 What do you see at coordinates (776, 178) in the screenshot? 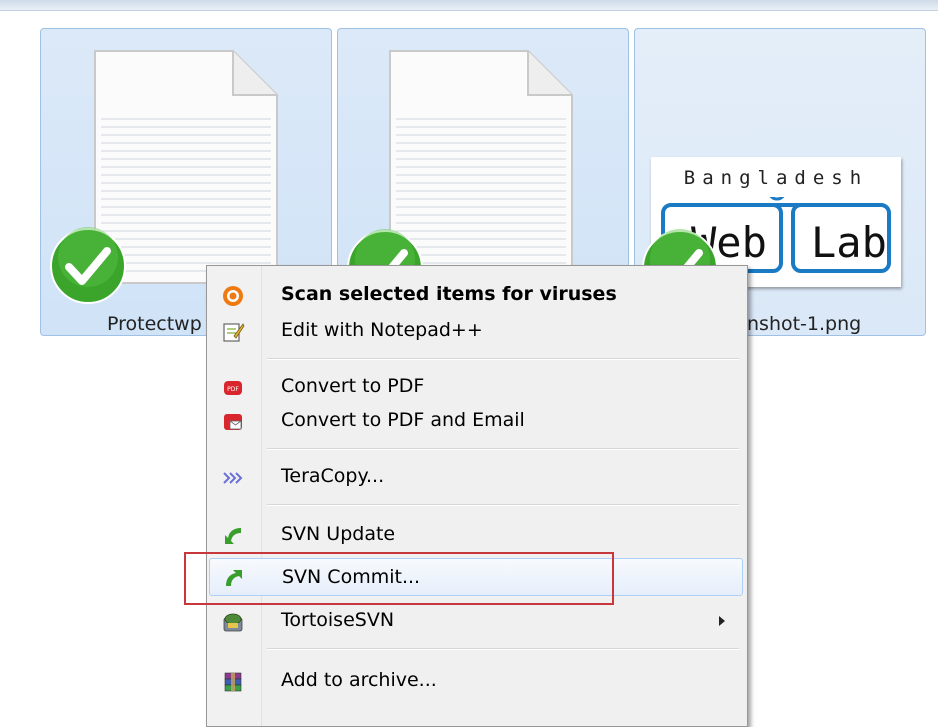
I see `thumbnail-top-text: Bangladesh` at bounding box center [776, 178].